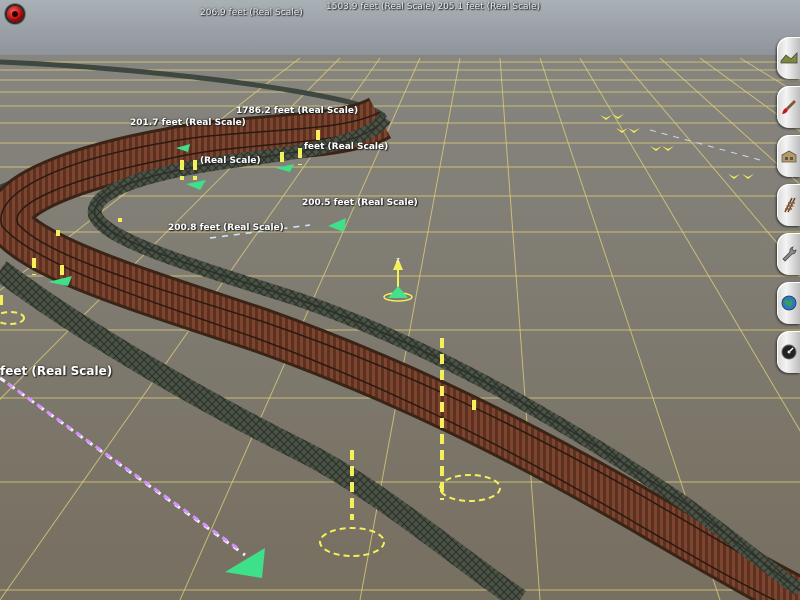  I want to click on distance-label: 1786.2 feet (Real Scale), so click(297, 111).